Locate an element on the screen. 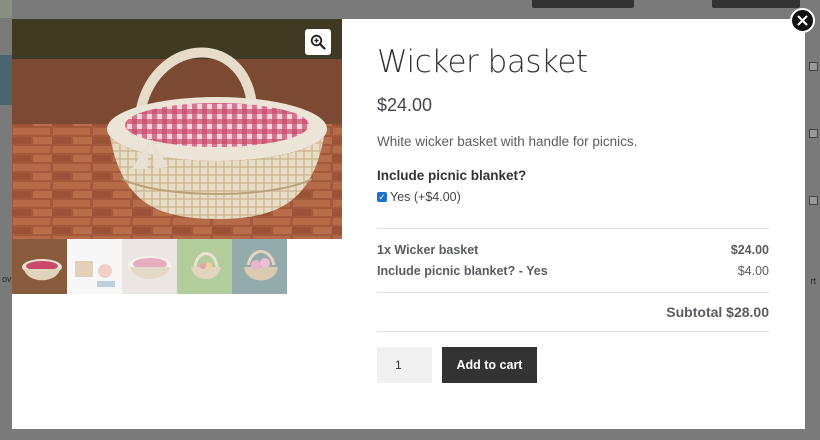  addon-checkbox: ✓ is located at coordinates (382, 197).